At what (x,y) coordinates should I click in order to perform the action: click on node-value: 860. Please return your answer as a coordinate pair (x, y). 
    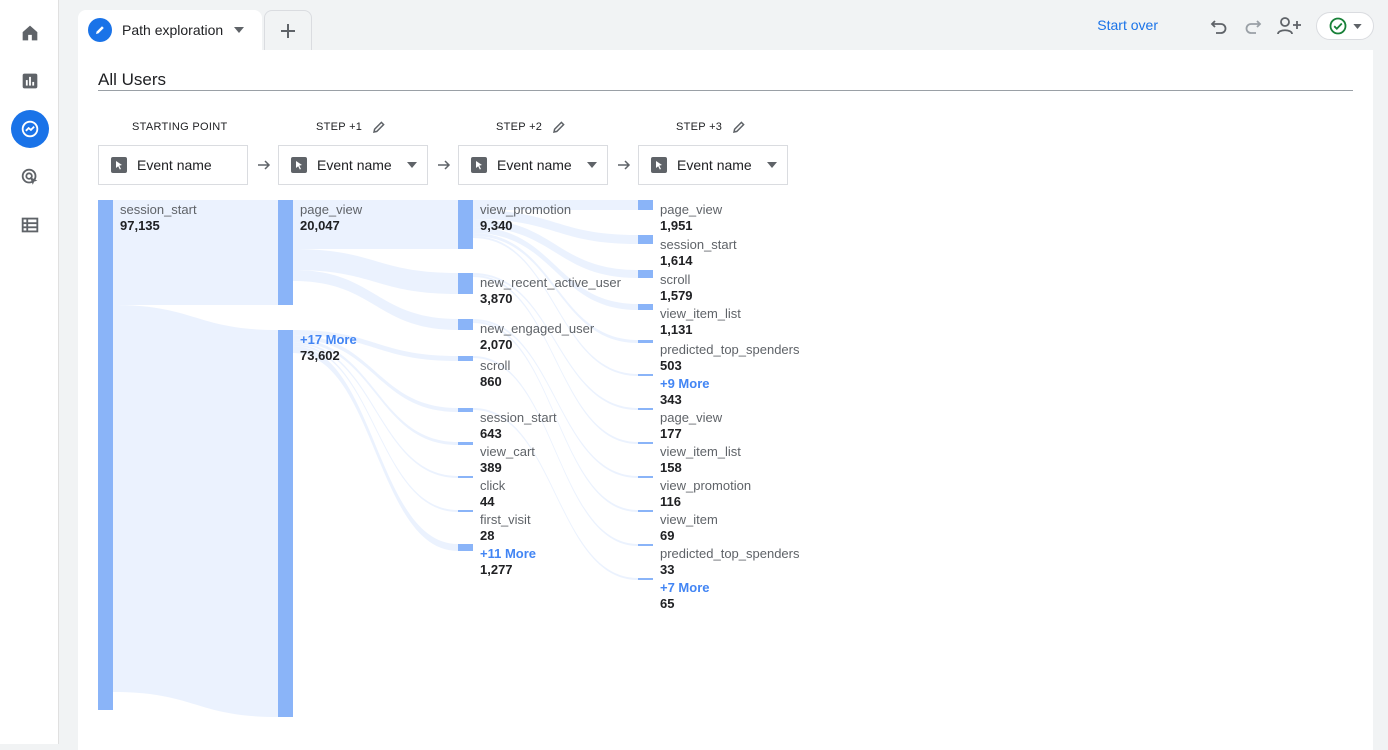
    Looking at the image, I should click on (491, 381).